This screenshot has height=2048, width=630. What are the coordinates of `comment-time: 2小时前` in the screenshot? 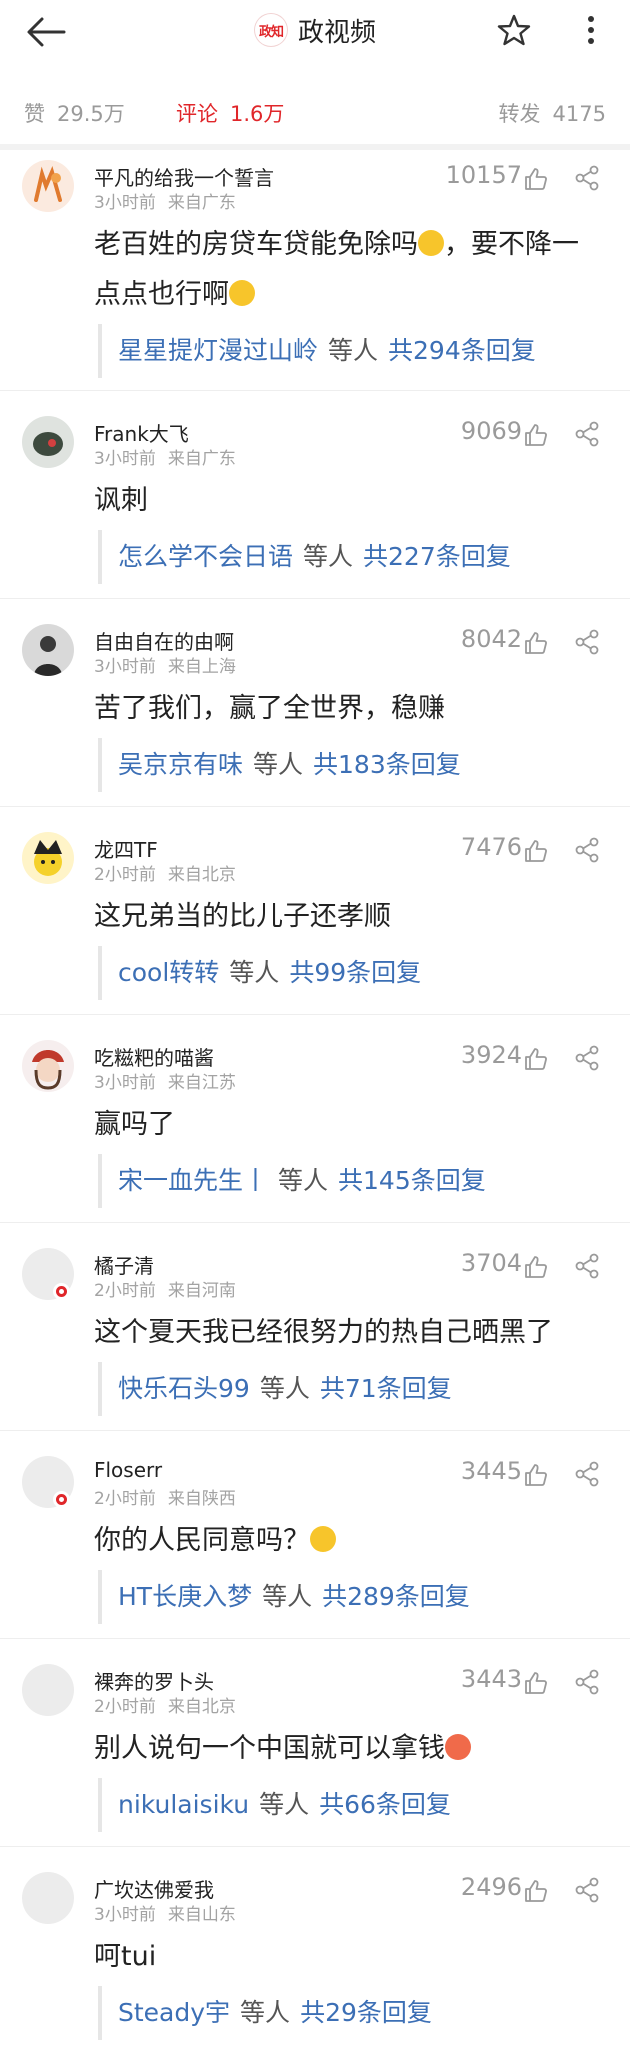 It's located at (125, 1291).